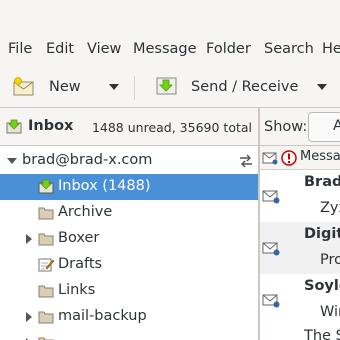  What do you see at coordinates (330, 208) in the screenshot?
I see `message-subject: Zyx` at bounding box center [330, 208].